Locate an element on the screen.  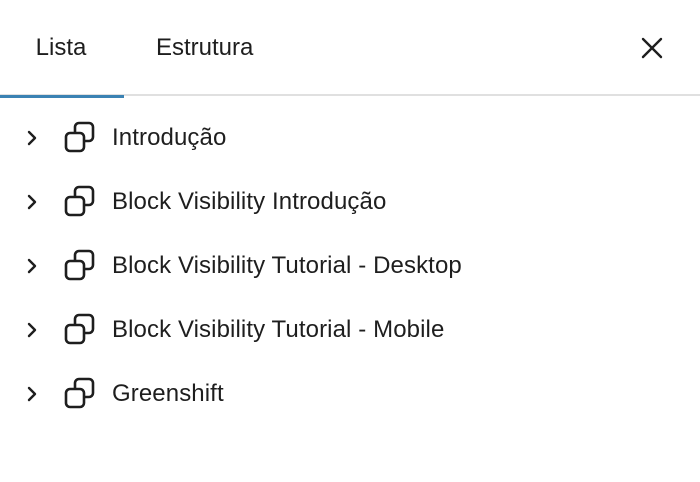
list-item-label: Block Visibility Tutorial - Desktop is located at coordinates (287, 265).